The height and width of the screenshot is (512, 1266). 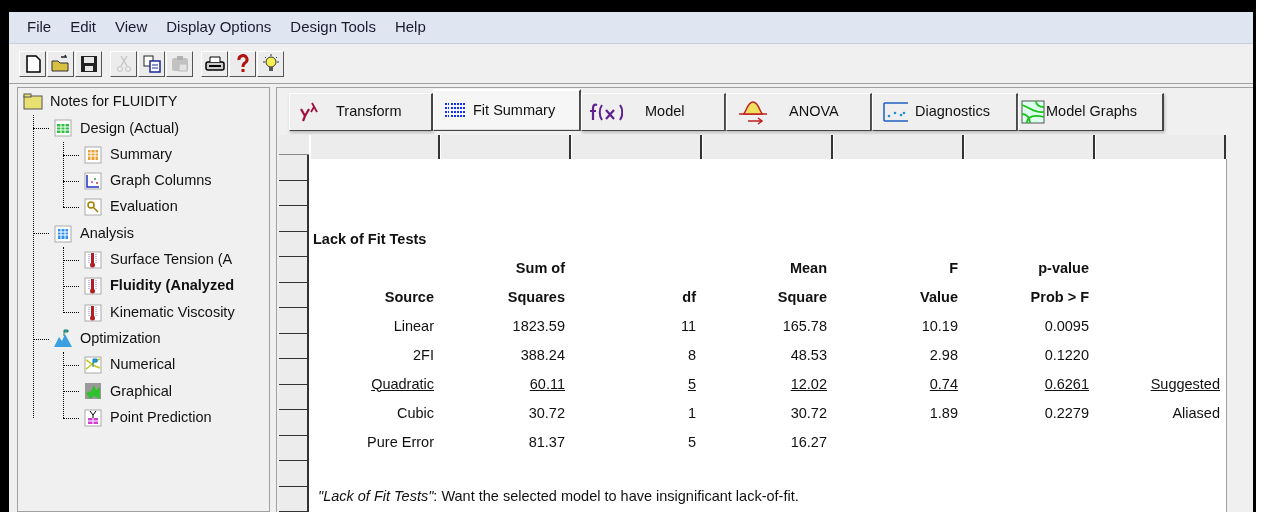 What do you see at coordinates (1063, 267) in the screenshot?
I see `column-header: p-value` at bounding box center [1063, 267].